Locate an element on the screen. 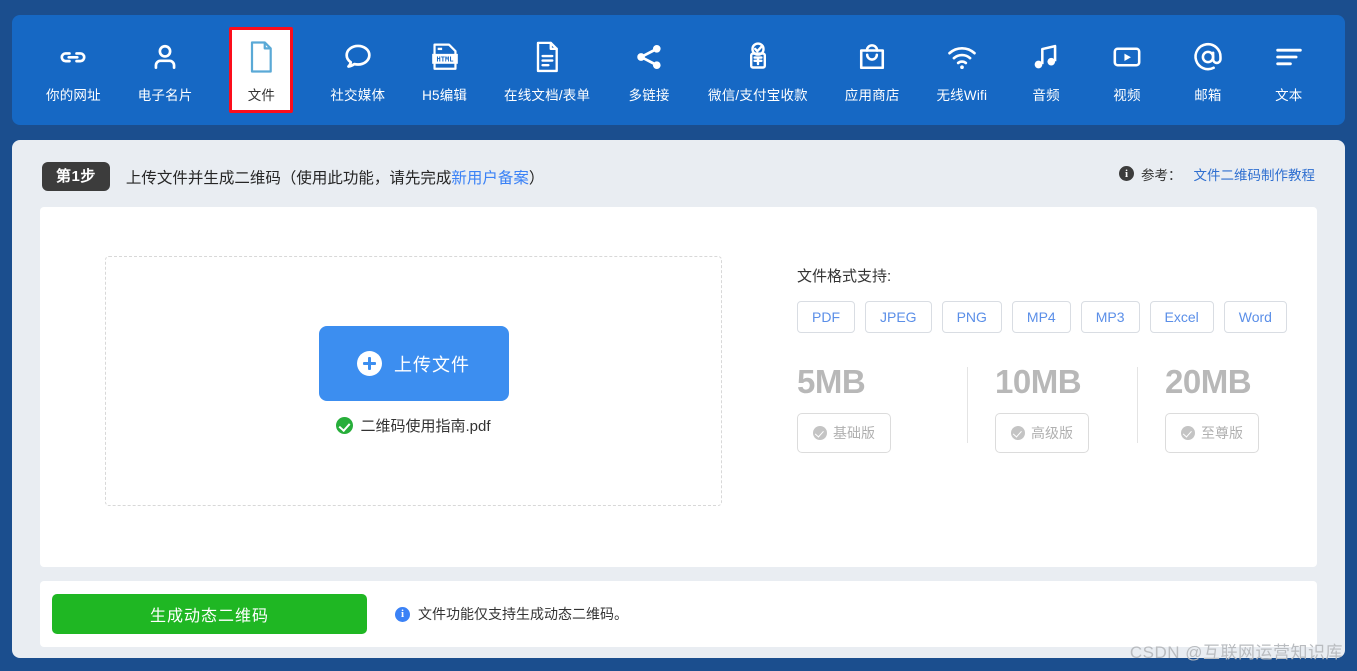  tier-plan-label: 基础版 is located at coordinates (854, 432).